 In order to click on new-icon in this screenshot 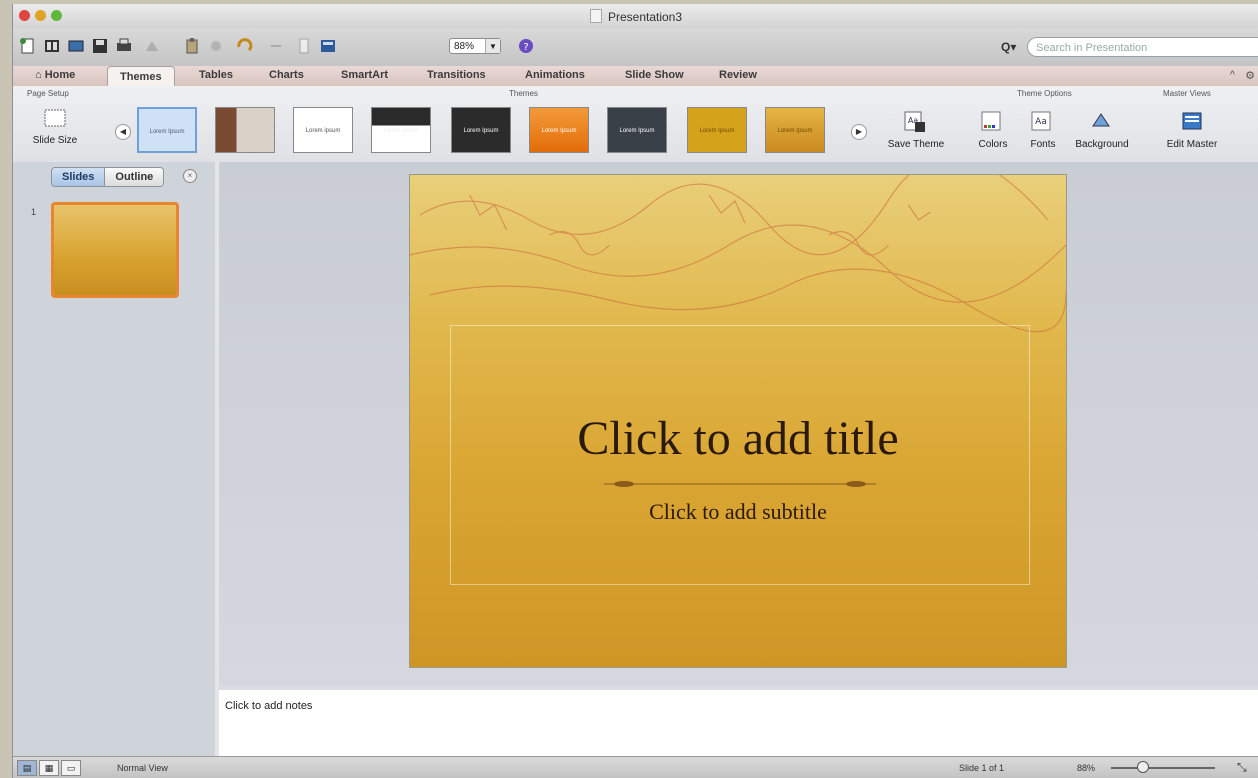, I will do `click(28, 46)`.